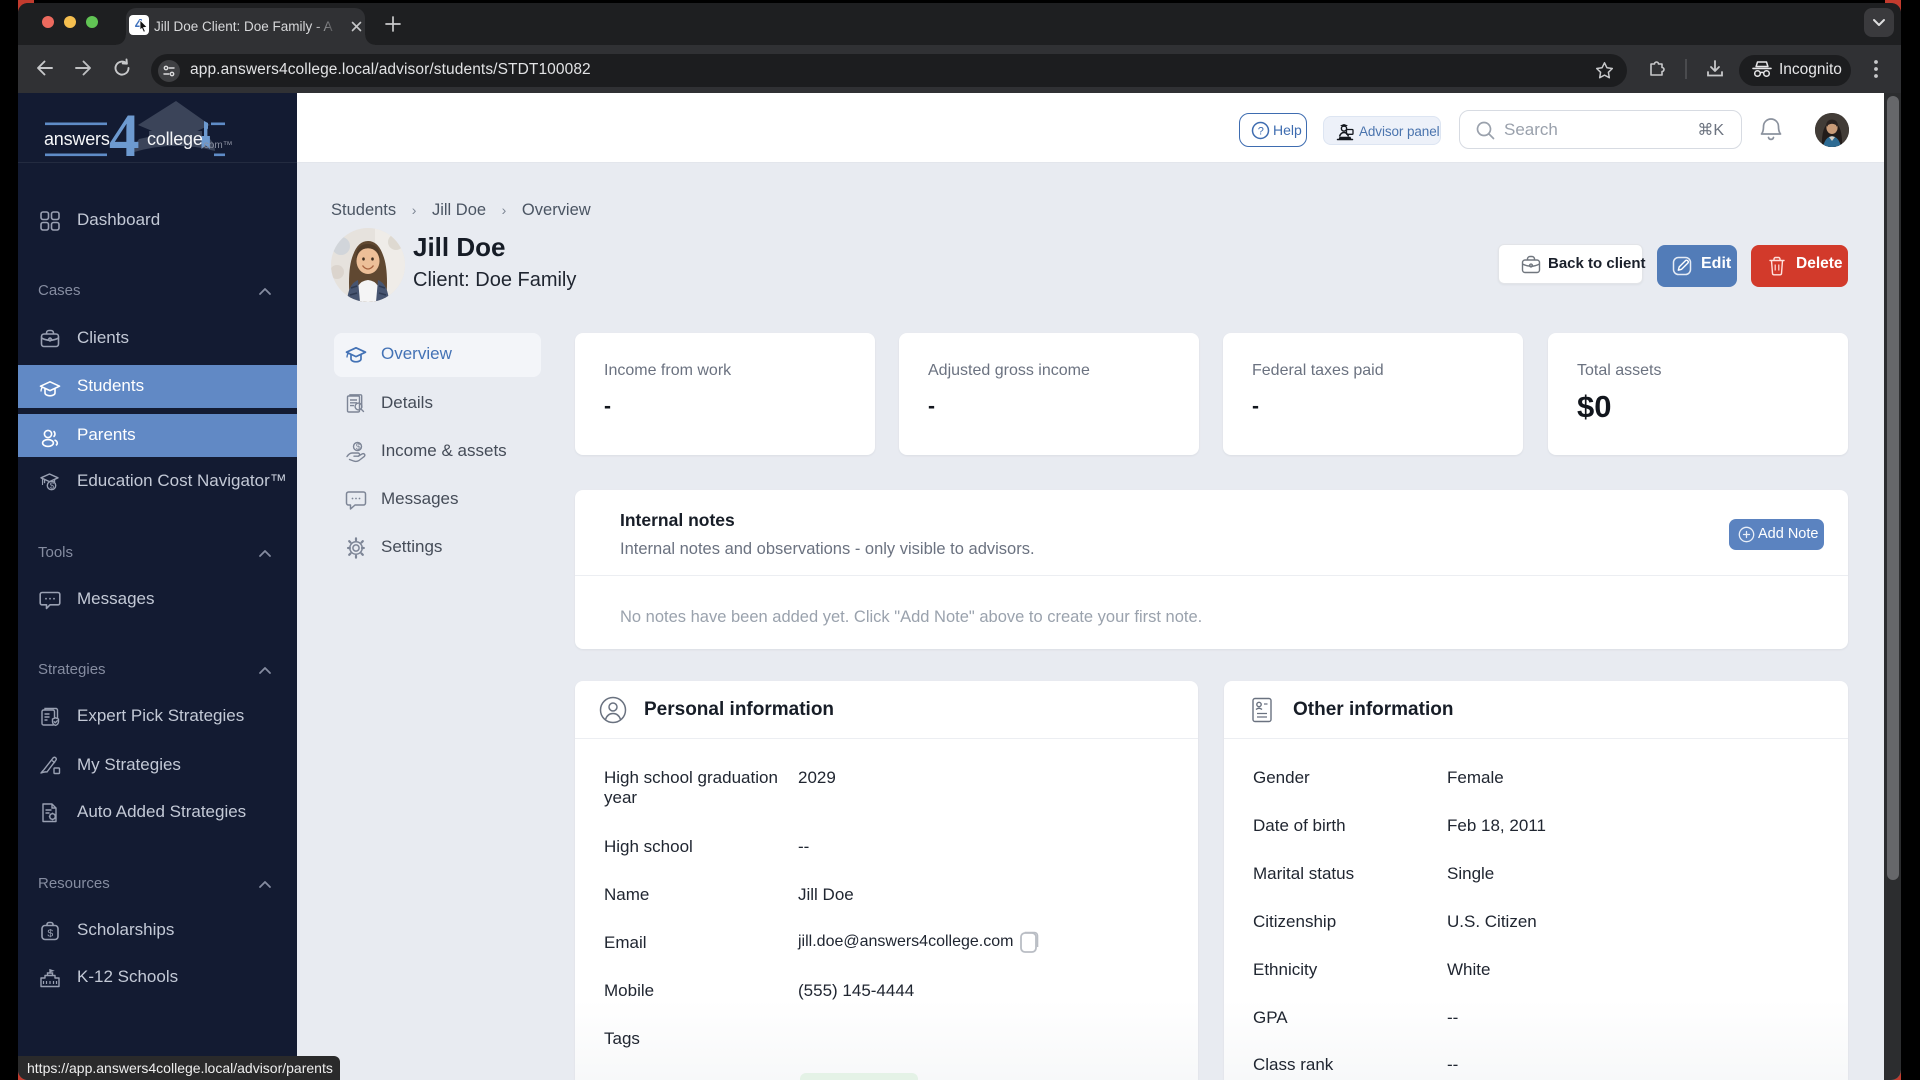 This screenshot has height=1080, width=1920. What do you see at coordinates (175, 139) in the screenshot?
I see `svg-text: college` at bounding box center [175, 139].